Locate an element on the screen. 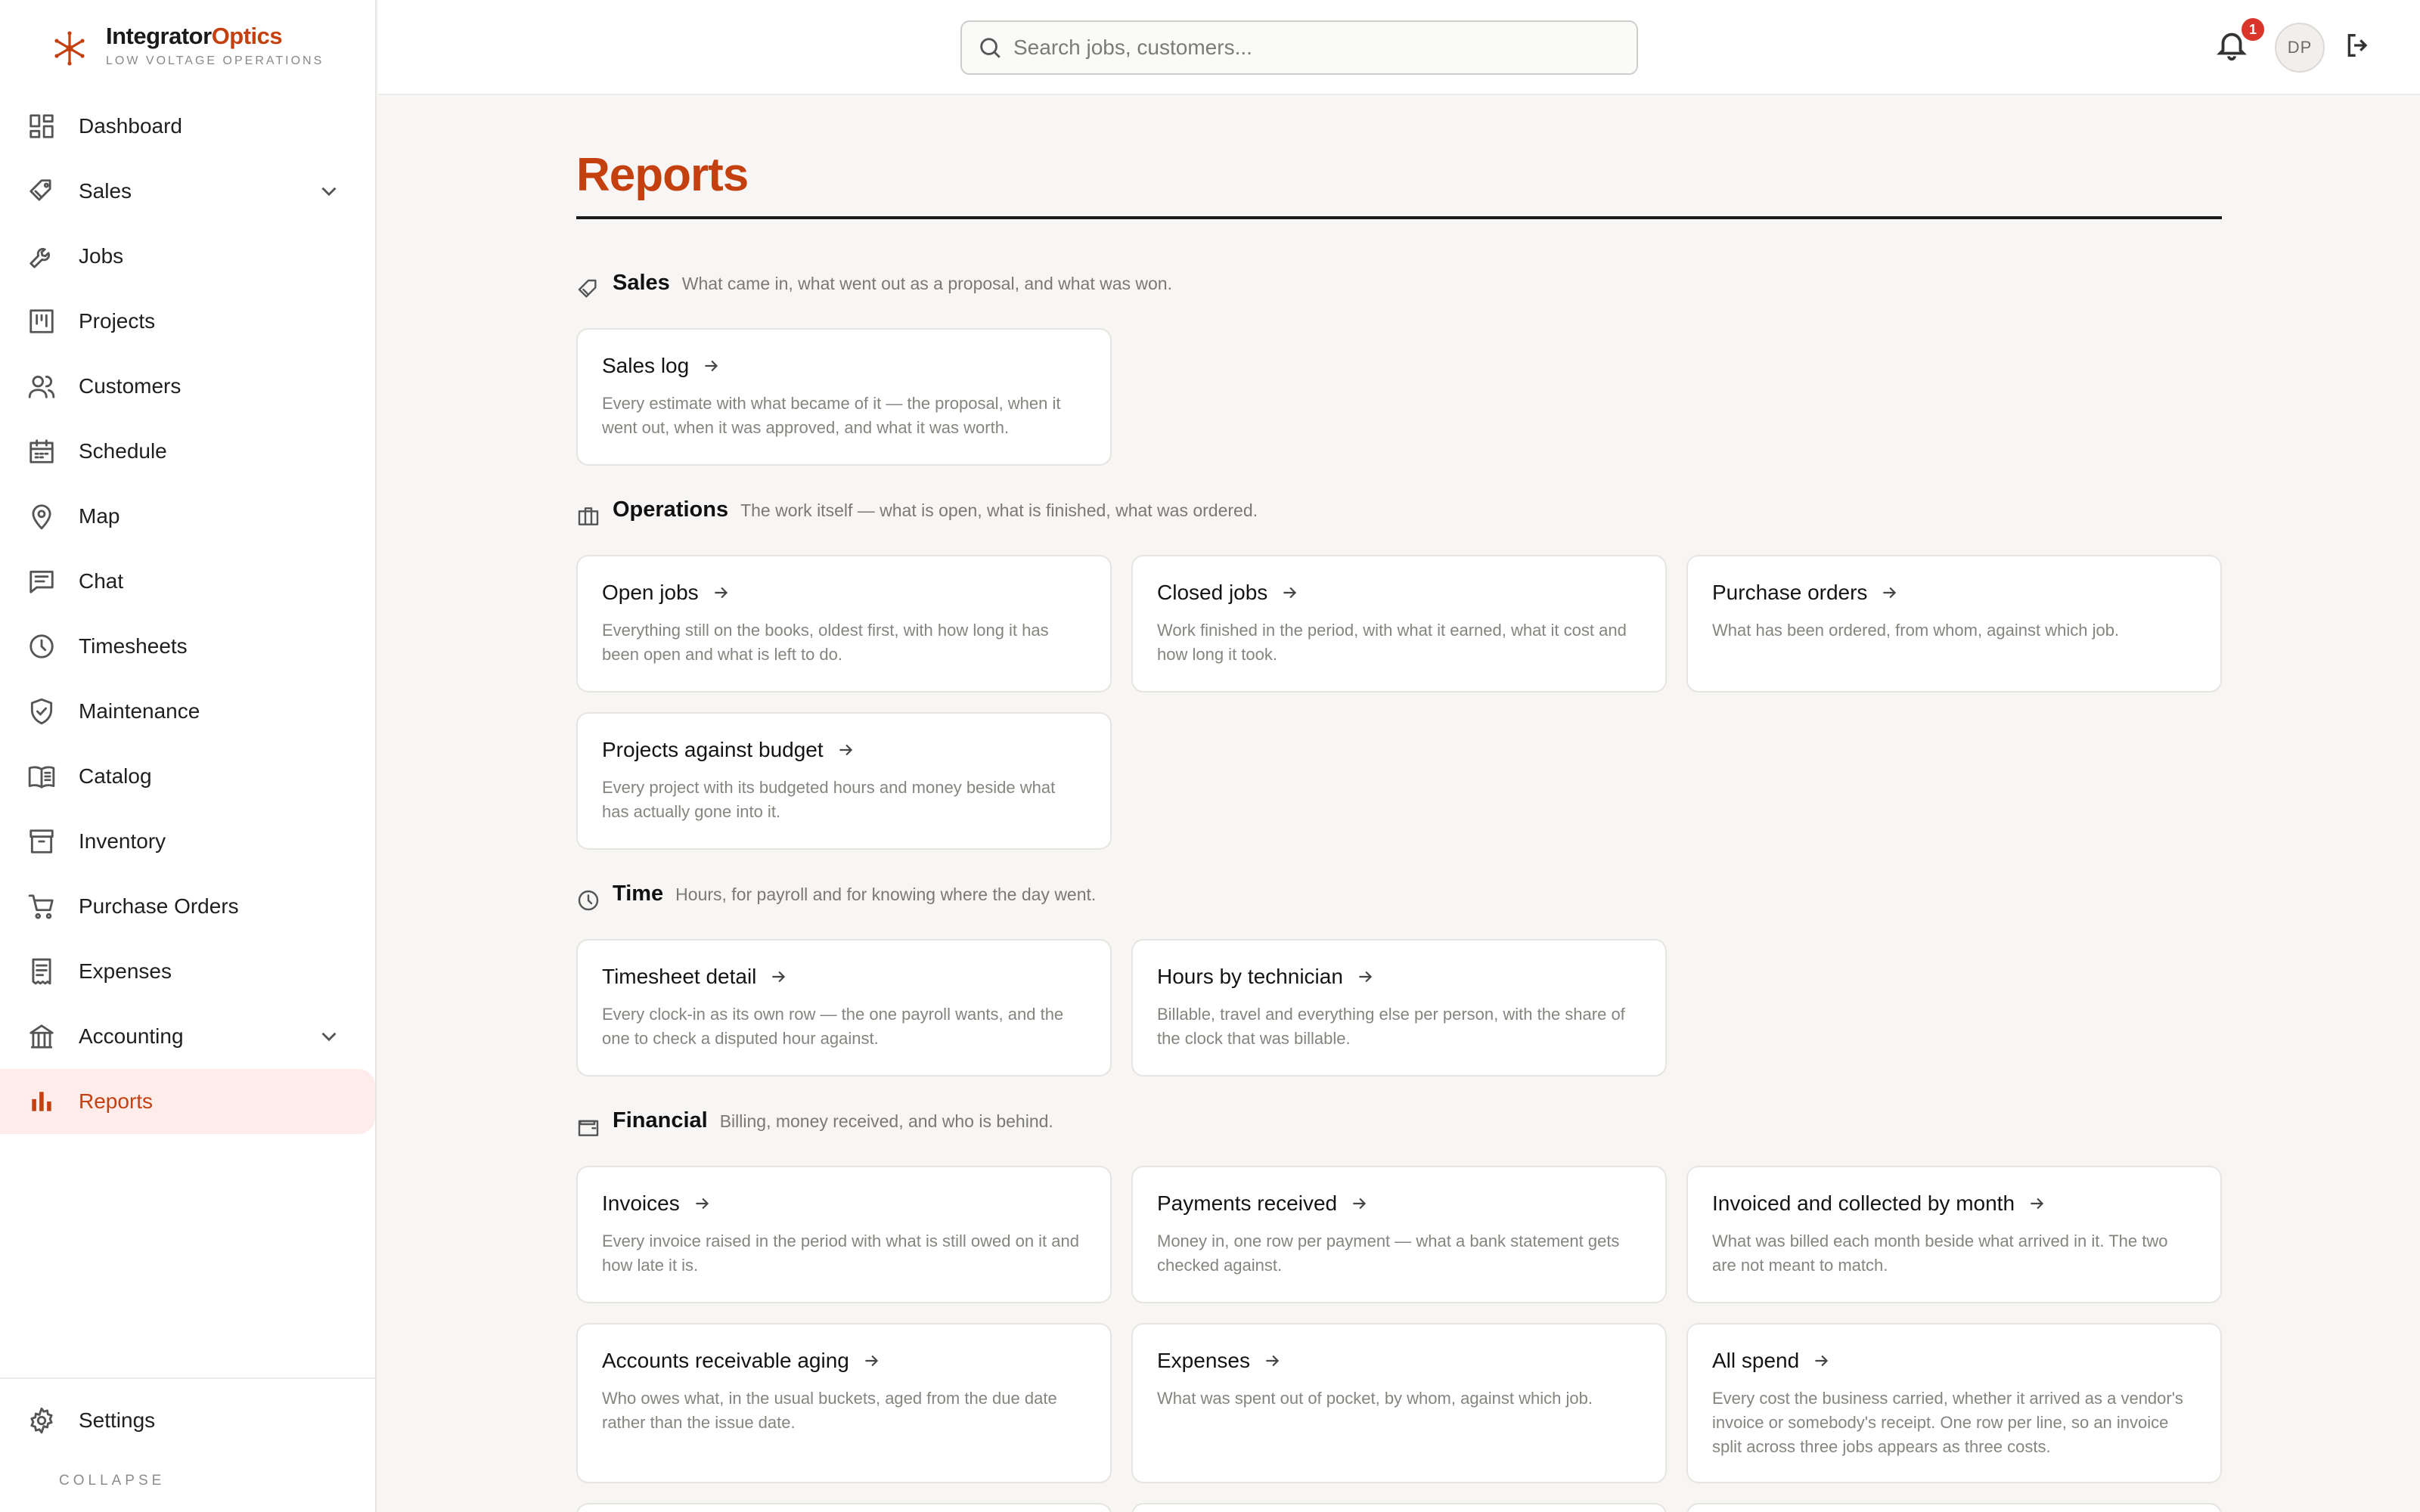  section-title: Sales is located at coordinates (641, 283).